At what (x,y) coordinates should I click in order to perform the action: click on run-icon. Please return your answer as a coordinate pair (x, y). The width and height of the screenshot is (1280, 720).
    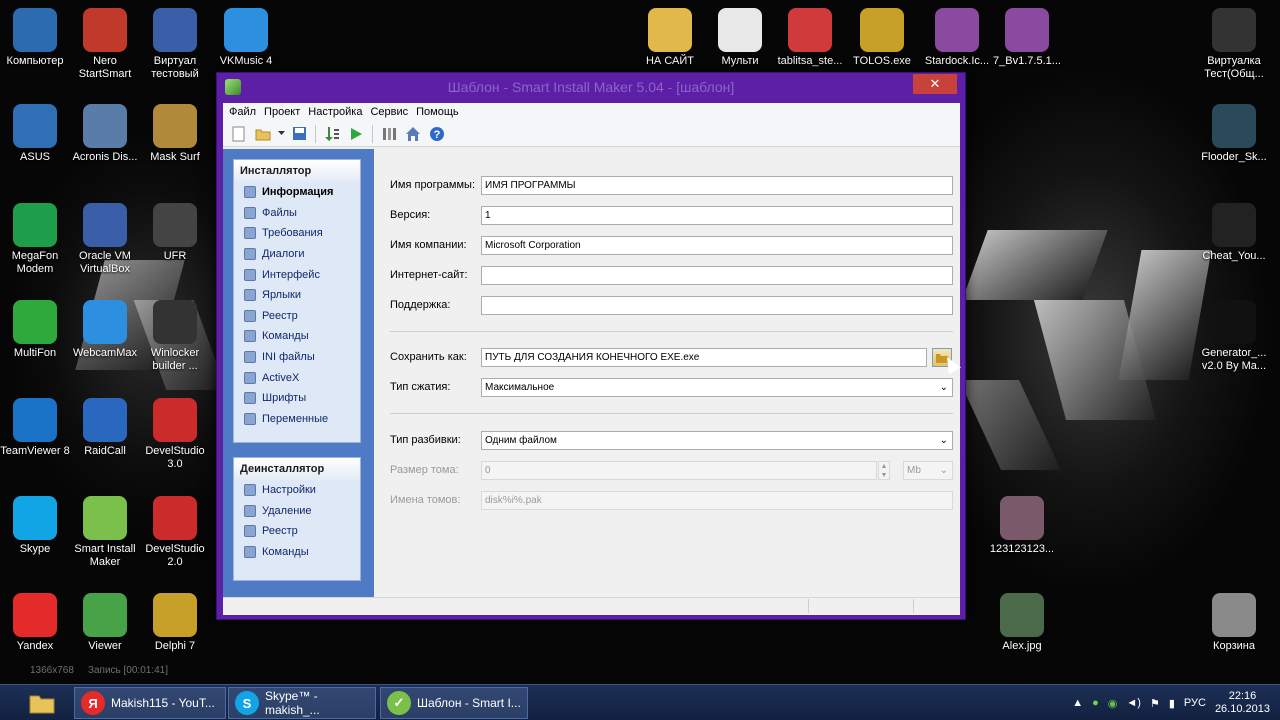
    Looking at the image, I should click on (356, 134).